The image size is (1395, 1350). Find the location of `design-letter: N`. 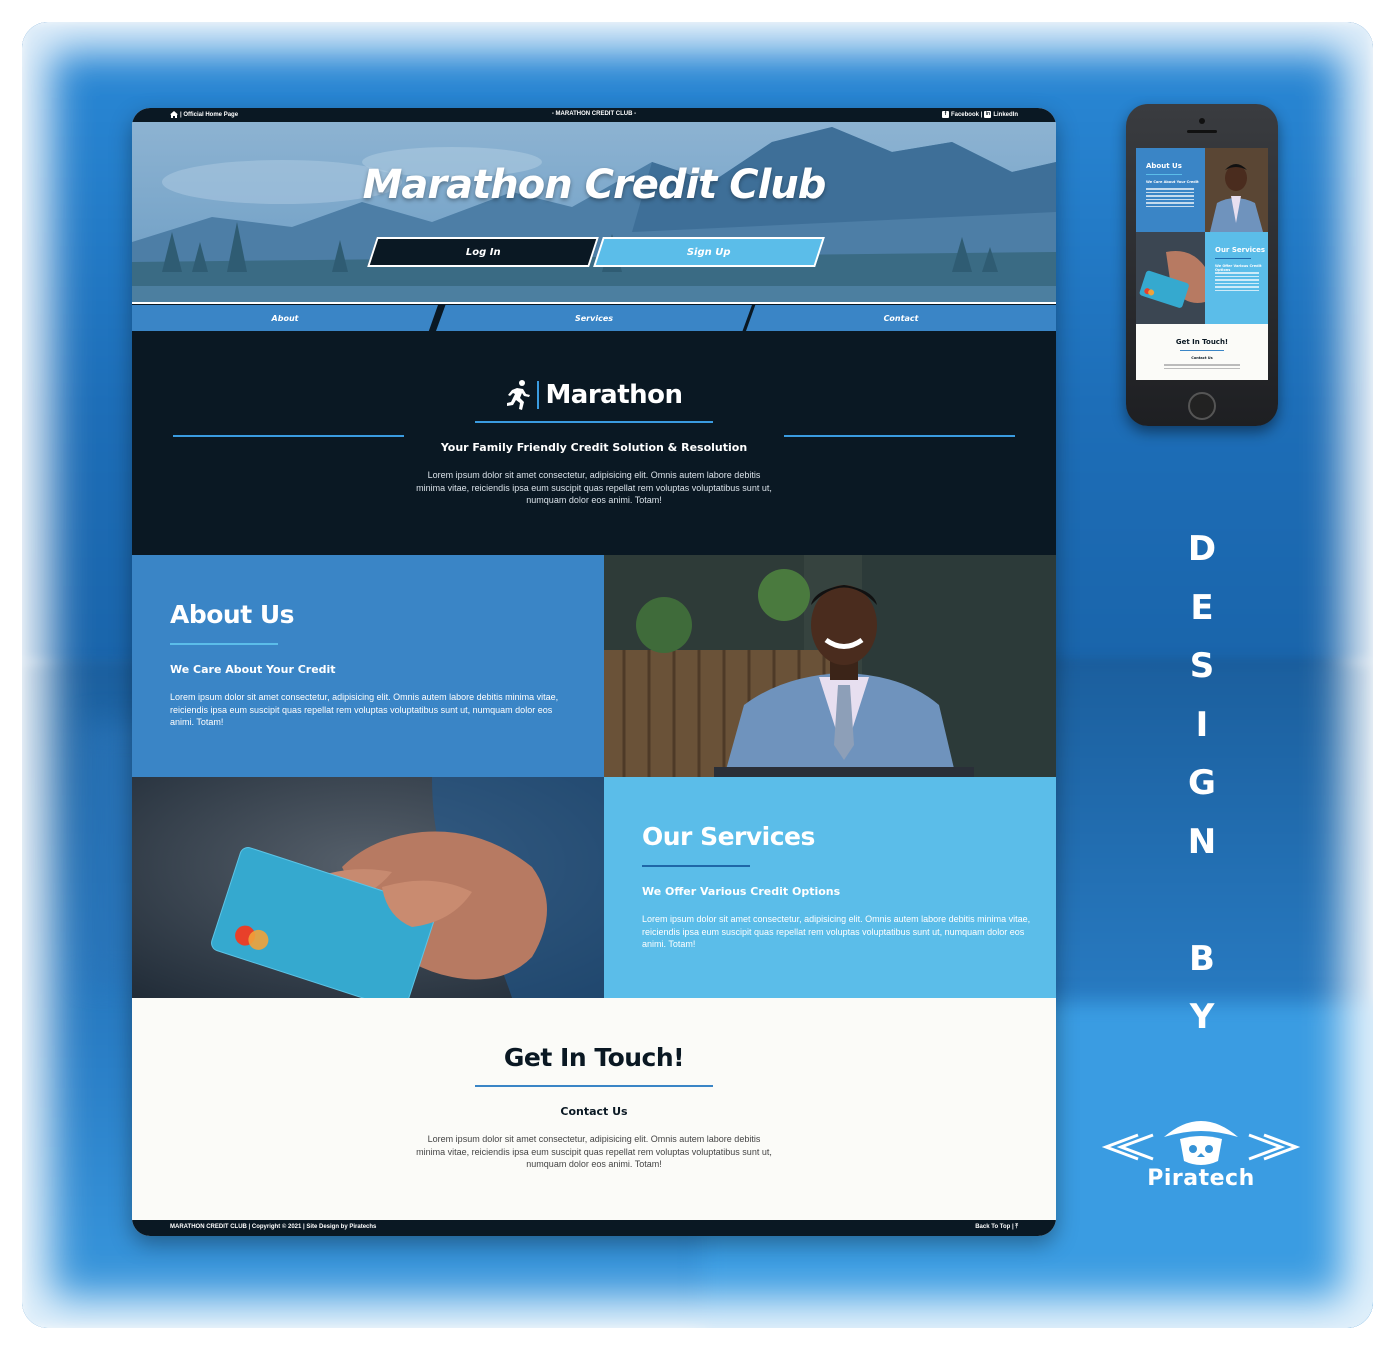

design-letter: N is located at coordinates (1202, 841).